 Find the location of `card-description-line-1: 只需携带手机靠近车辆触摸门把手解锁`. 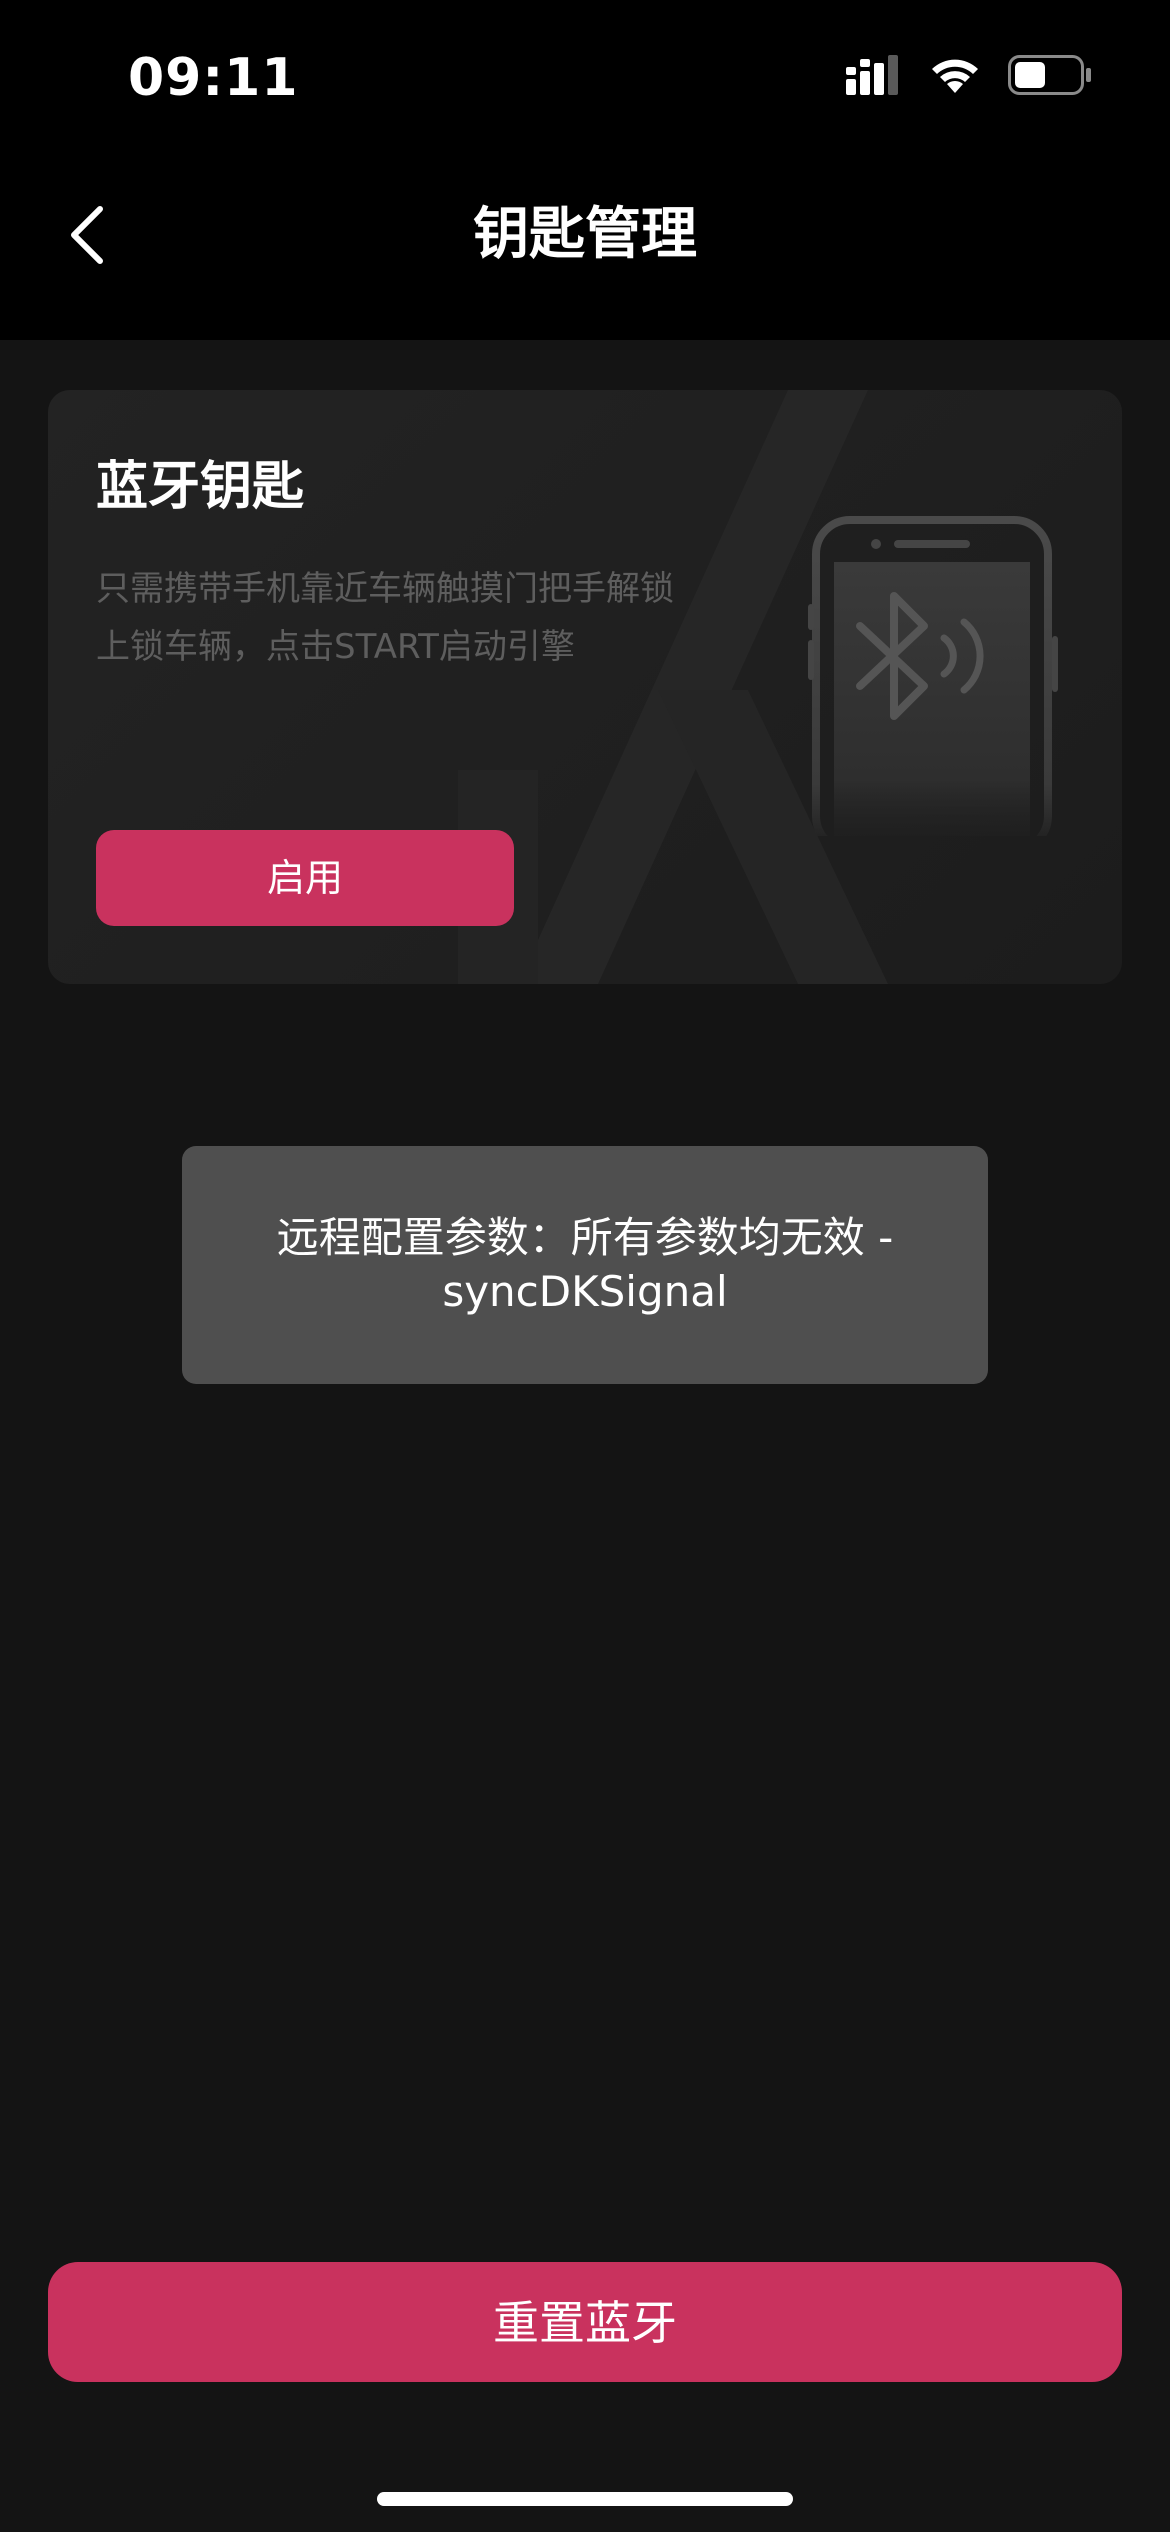

card-description-line-1: 只需携带手机靠近车辆触摸门把手解锁 is located at coordinates (385, 589).